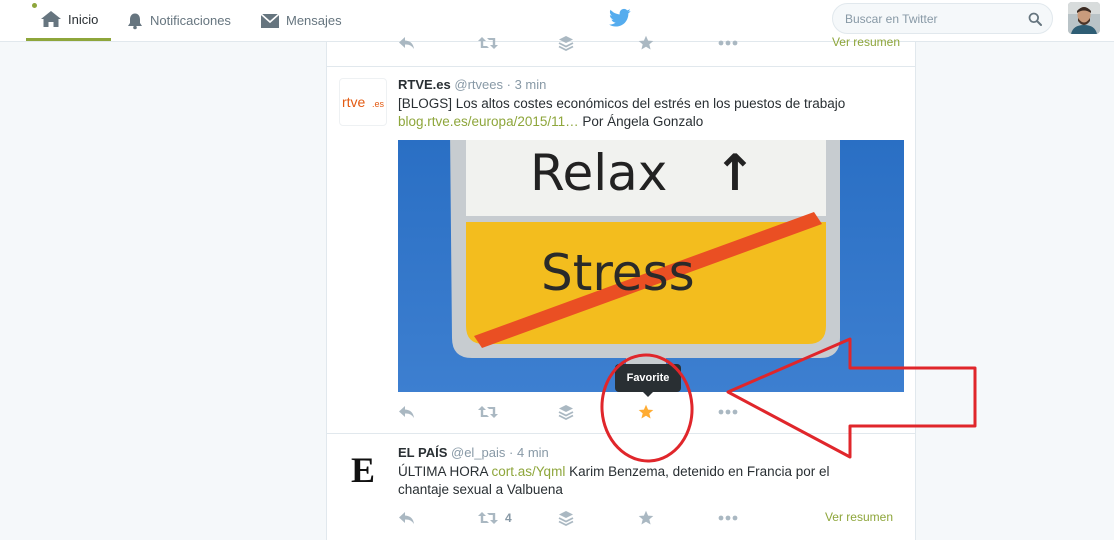  Describe the element at coordinates (354, 102) in the screenshot. I see `svg-text: rtve` at that location.